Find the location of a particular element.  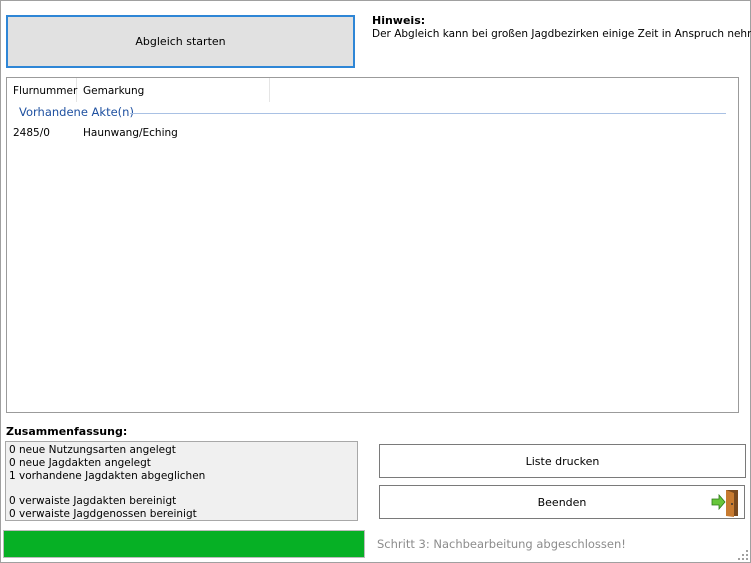

progress-bar-fill is located at coordinates (184, 544).